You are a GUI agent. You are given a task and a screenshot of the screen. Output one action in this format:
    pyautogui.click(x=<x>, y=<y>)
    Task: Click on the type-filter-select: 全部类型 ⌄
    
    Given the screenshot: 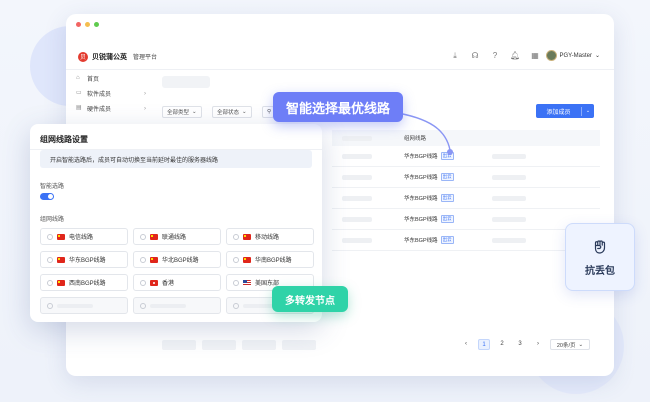 What is the action you would take?
    pyautogui.click(x=182, y=112)
    